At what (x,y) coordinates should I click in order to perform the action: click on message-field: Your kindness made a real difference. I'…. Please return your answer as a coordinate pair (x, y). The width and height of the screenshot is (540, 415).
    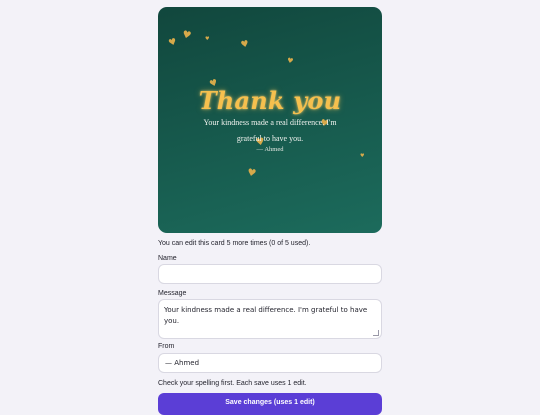
    Looking at the image, I should click on (270, 319).